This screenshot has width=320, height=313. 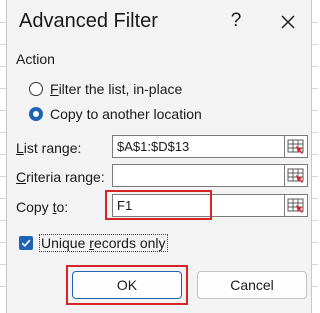 I want to click on unique-records-checkbox-row: Unique records only, so click(x=93, y=243).